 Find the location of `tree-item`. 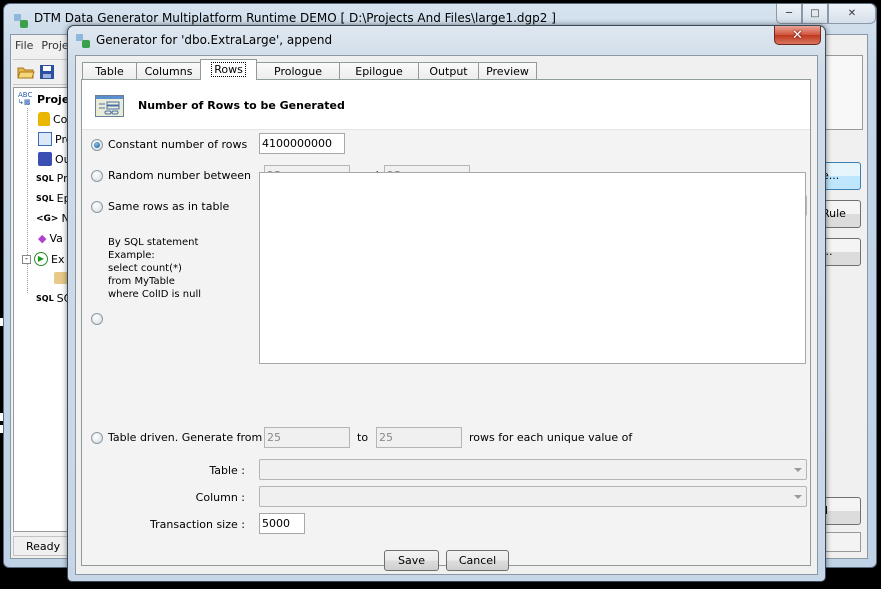

tree-item is located at coordinates (61, 278).